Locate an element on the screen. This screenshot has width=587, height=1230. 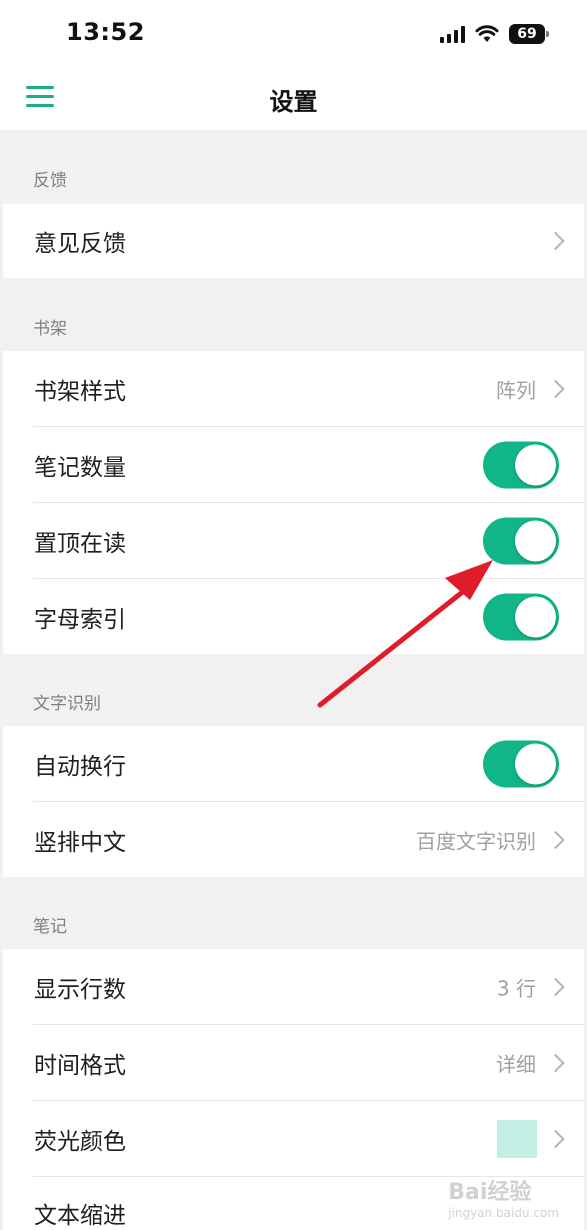
section-header-notes: 笔记 is located at coordinates (293, 913).